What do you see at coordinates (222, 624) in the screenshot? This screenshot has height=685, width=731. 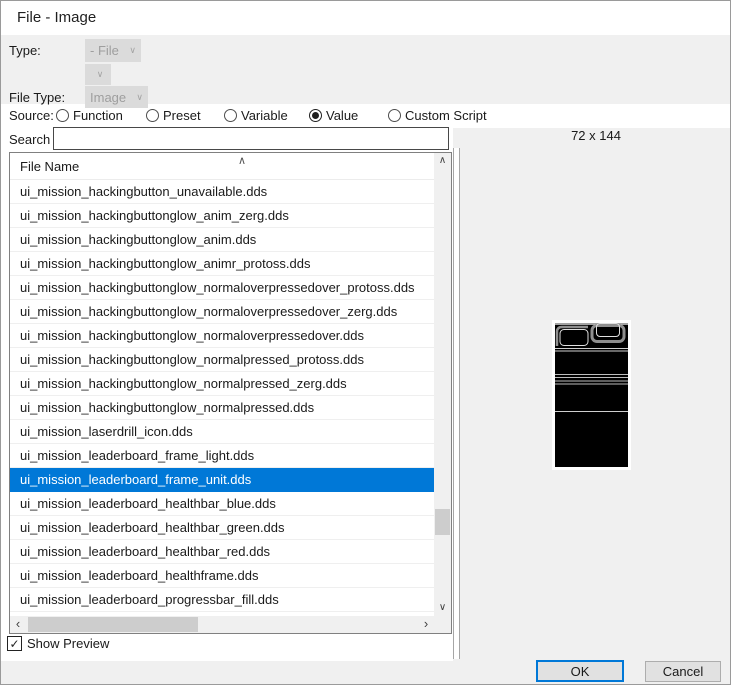 I see `horizontal-scrollbar: ‹ ›` at bounding box center [222, 624].